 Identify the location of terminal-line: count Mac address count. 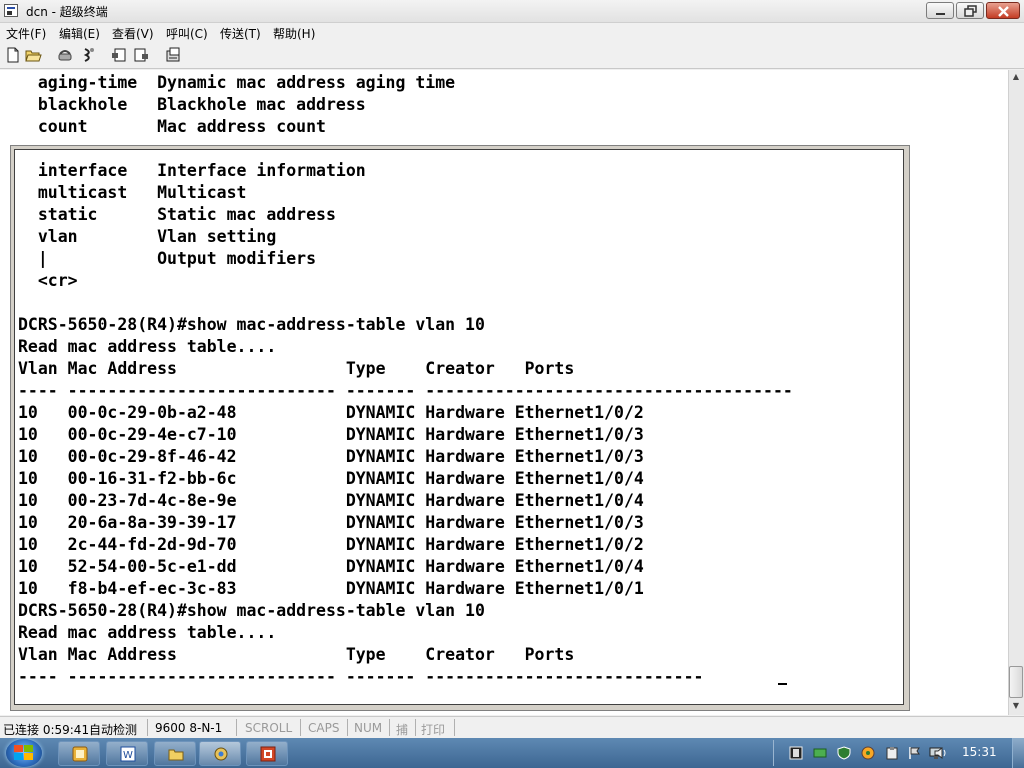
(172, 126).